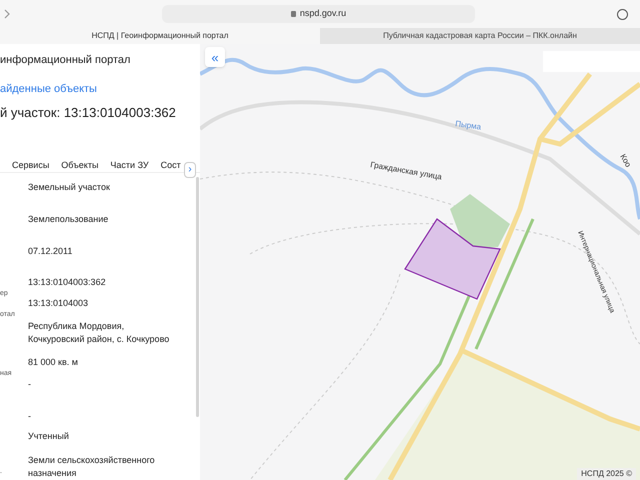 The height and width of the screenshot is (480, 640). What do you see at coordinates (67, 282) in the screenshot?
I see `field-value: 13:13:0104003:362` at bounding box center [67, 282].